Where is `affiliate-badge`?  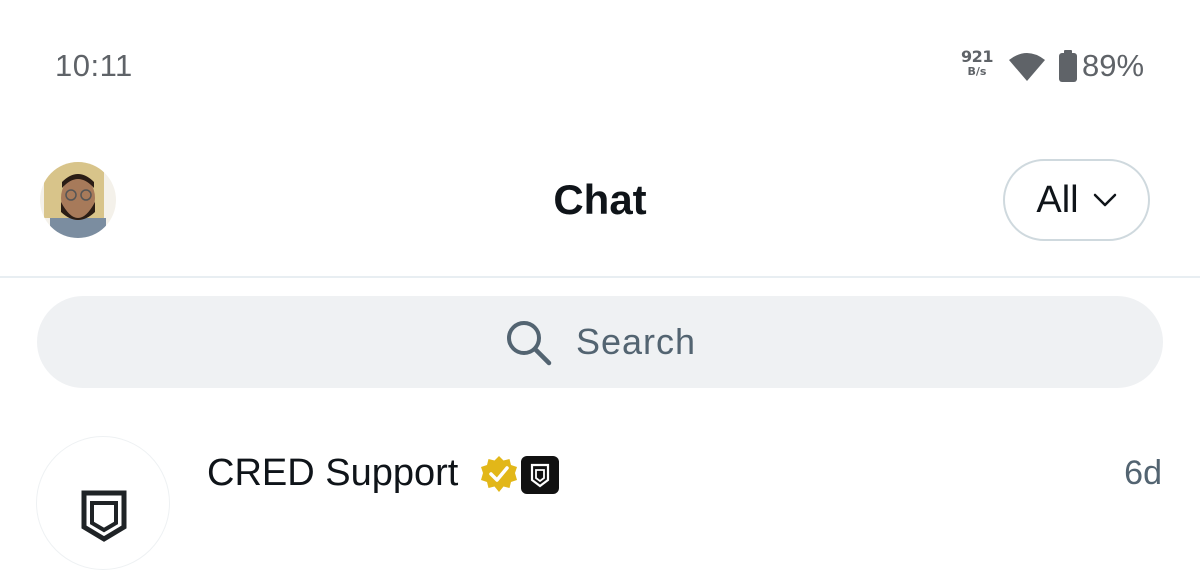
affiliate-badge is located at coordinates (540, 475).